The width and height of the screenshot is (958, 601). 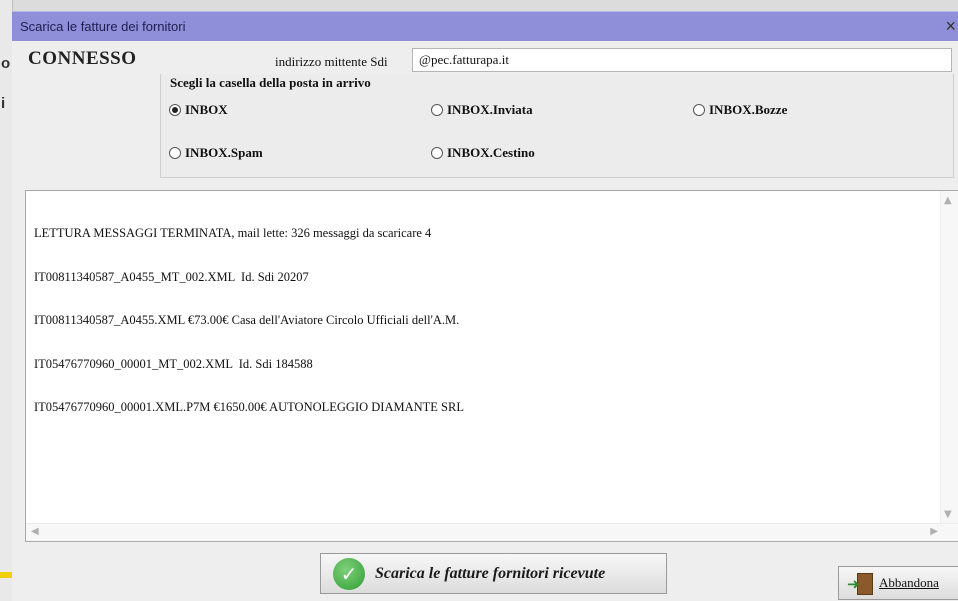 What do you see at coordinates (35, 531) in the screenshot?
I see `scroll-left-icon: ◀` at bounding box center [35, 531].